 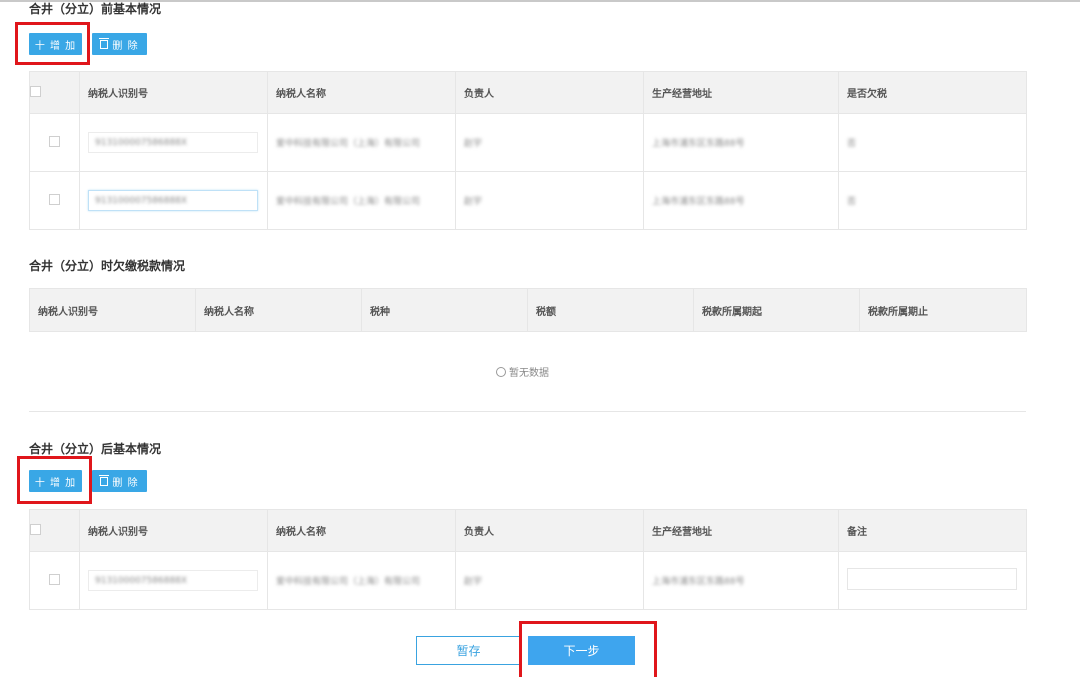 I want to click on note-input, so click(x=932, y=579).